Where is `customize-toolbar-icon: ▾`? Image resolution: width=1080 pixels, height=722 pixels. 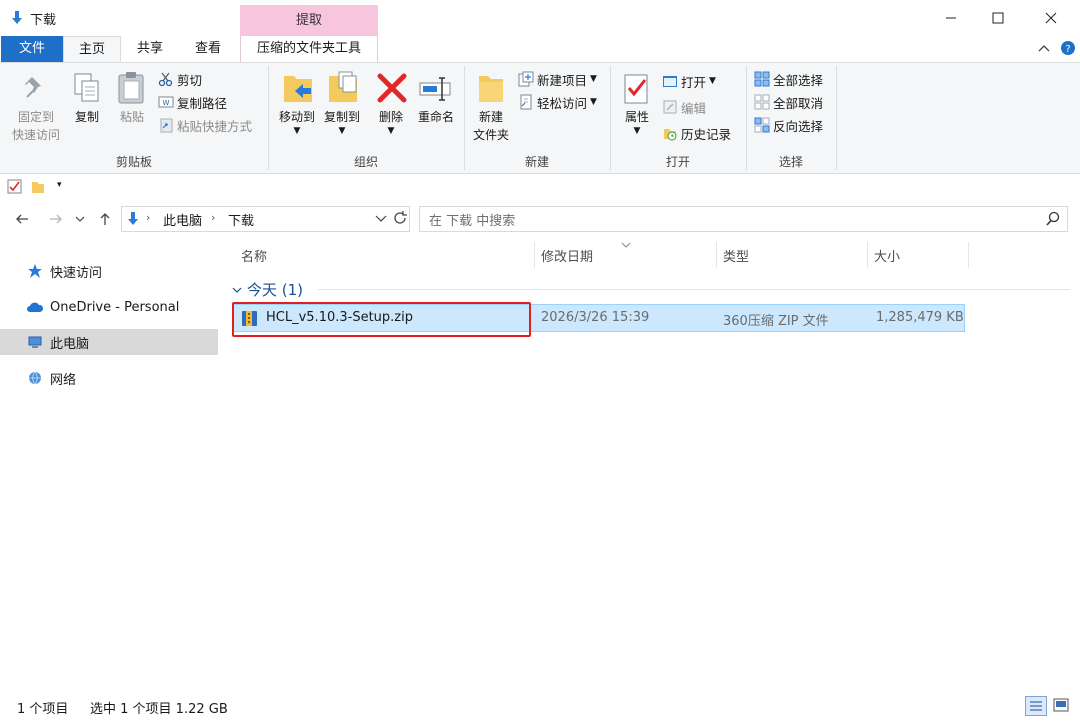
customize-toolbar-icon: ▾ is located at coordinates (62, 187).